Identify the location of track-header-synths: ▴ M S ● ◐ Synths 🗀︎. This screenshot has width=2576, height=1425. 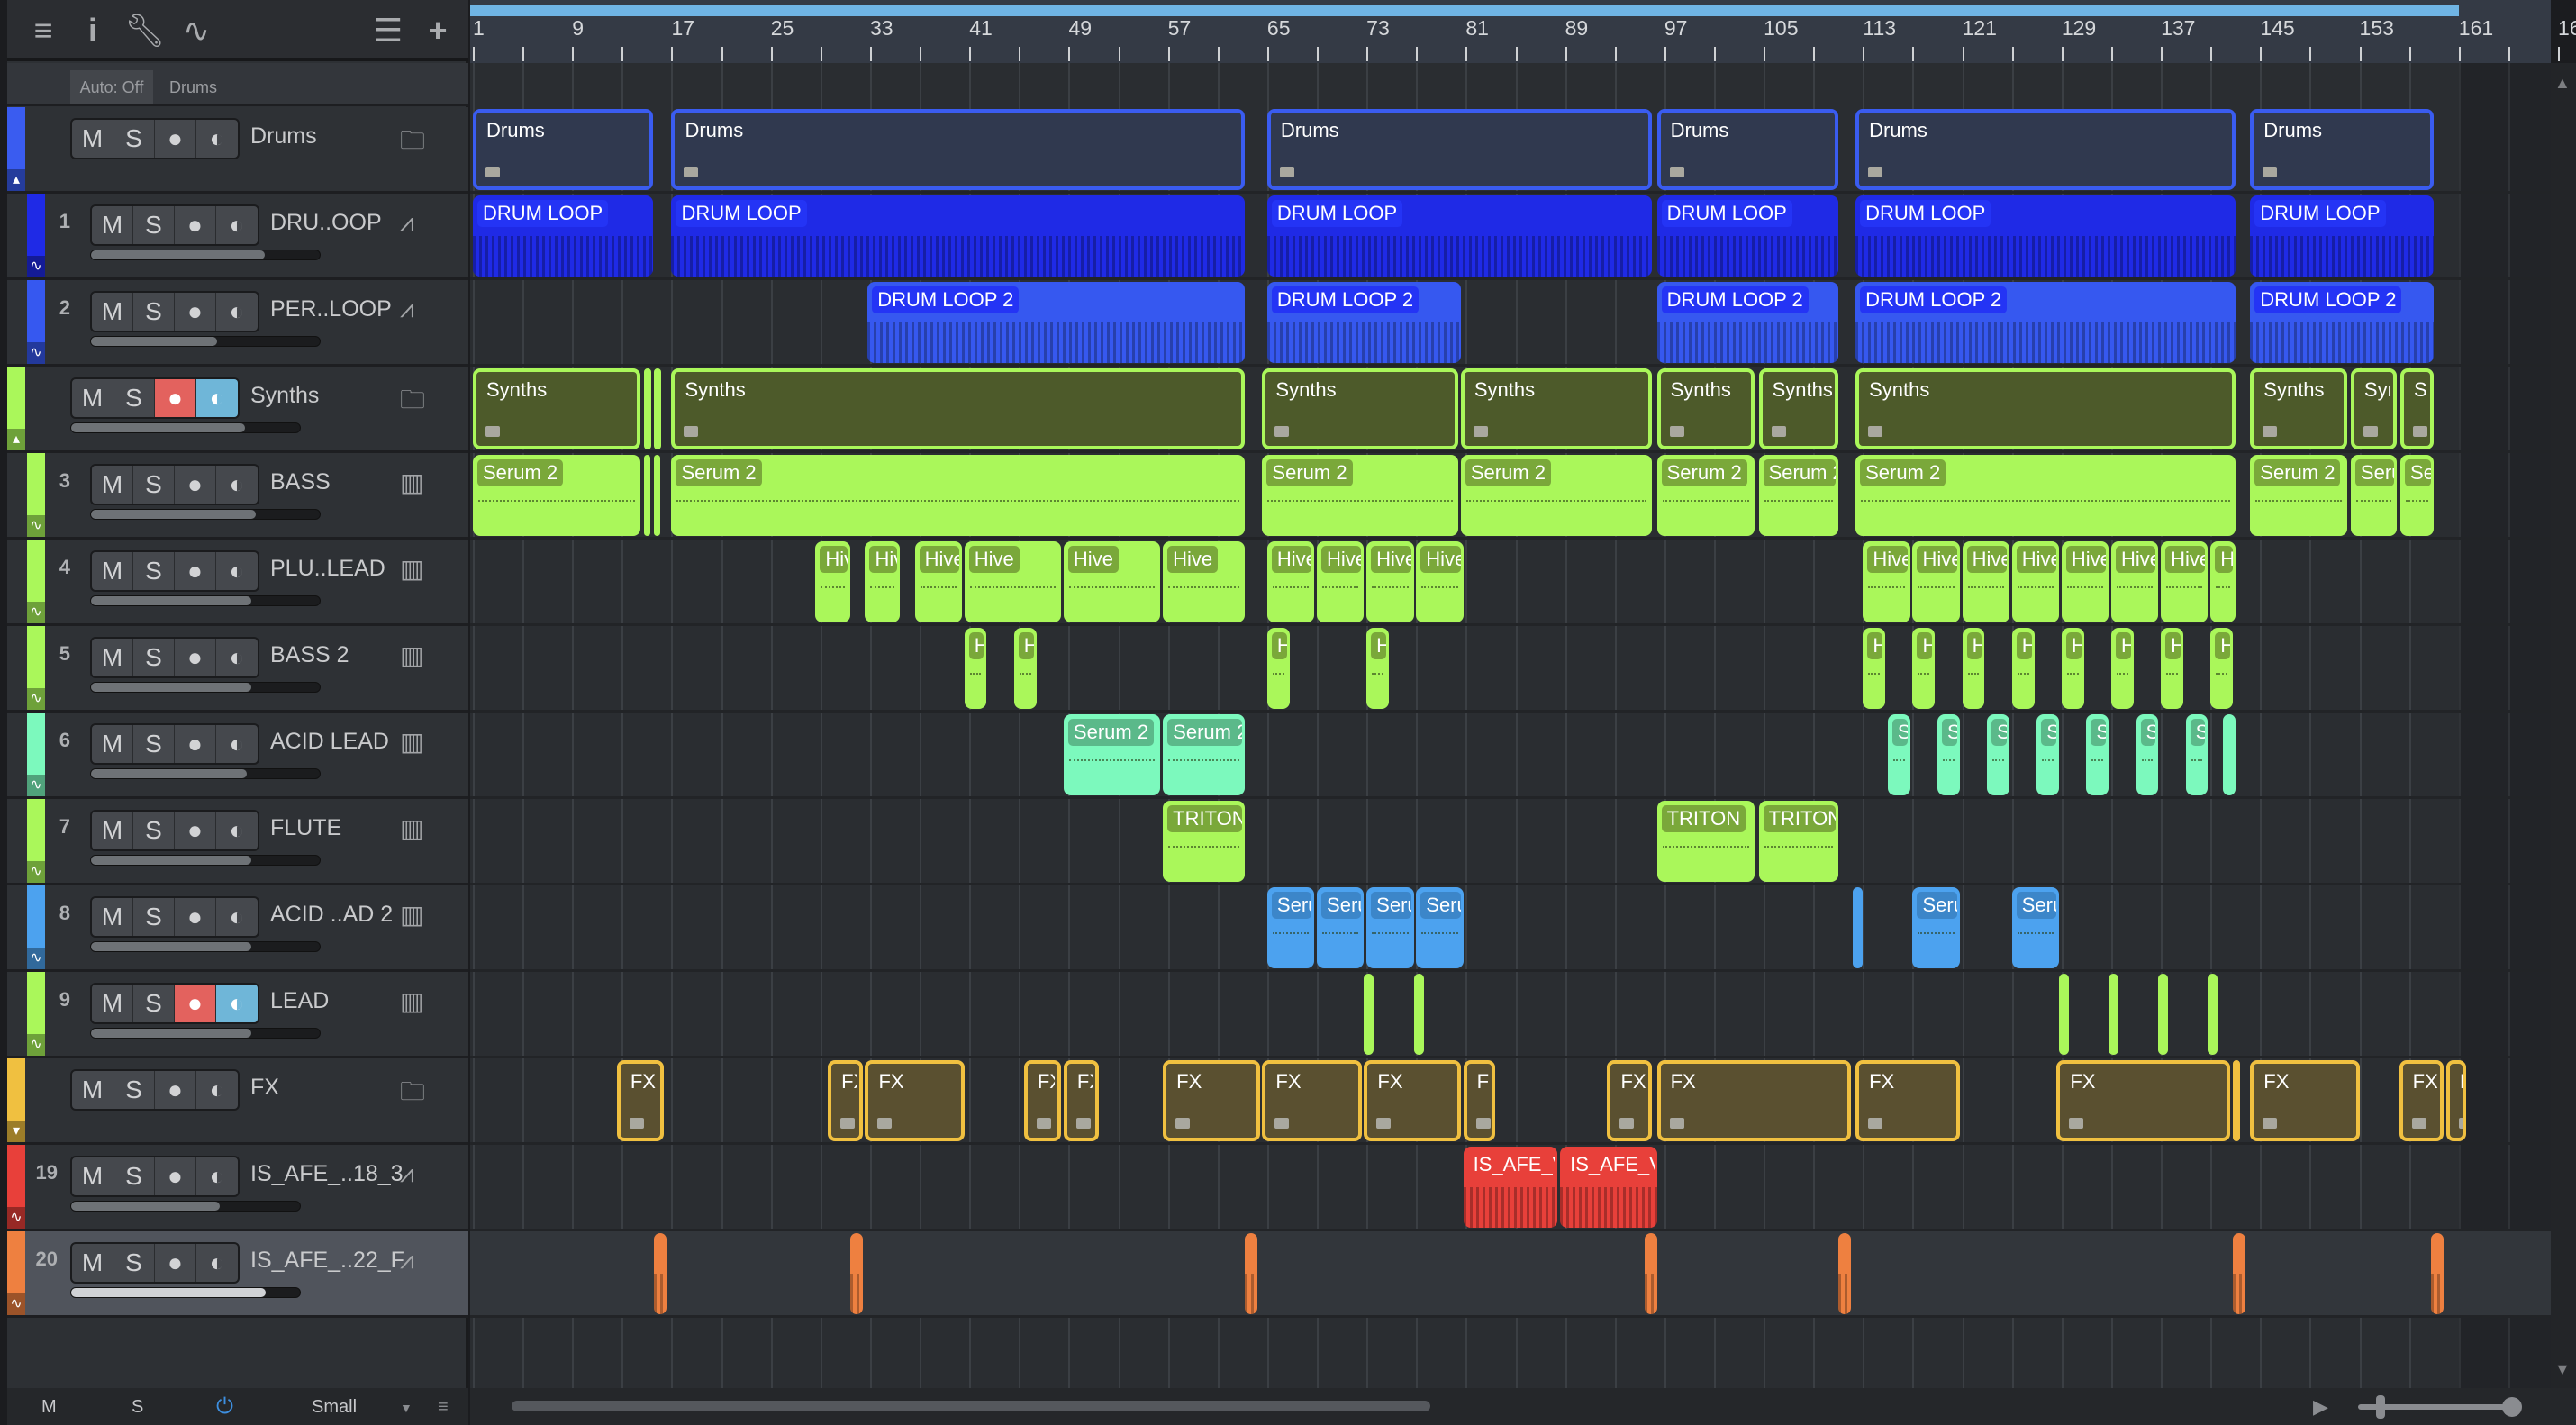
(237, 410).